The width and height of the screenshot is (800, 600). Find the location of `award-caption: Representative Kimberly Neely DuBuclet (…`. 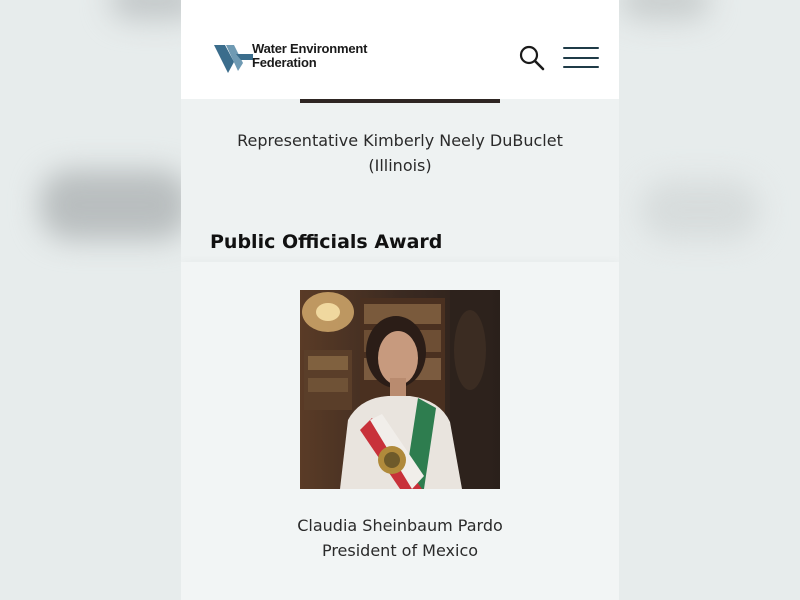

award-caption: Representative Kimberly Neely DuBuclet (… is located at coordinates (400, 153).